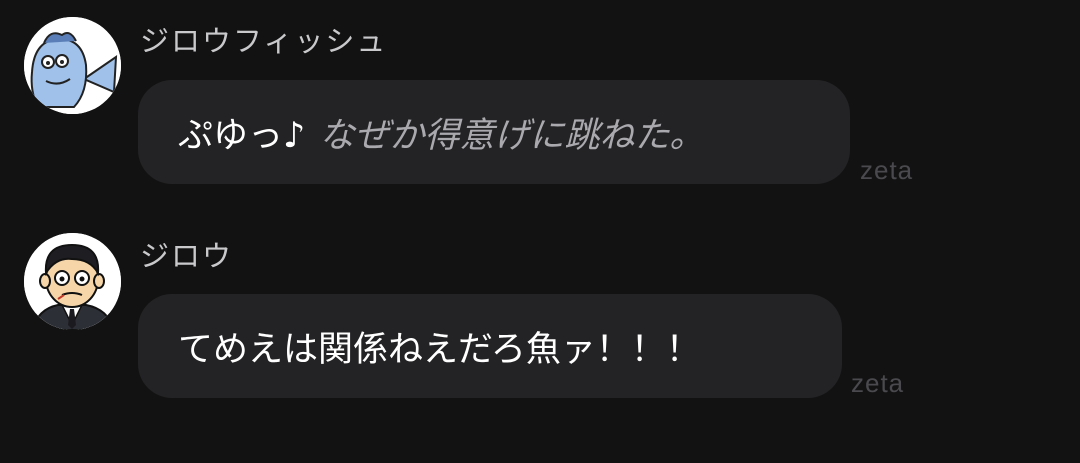 This screenshot has width=1080, height=463. I want to click on message-bubble: てめえは関係ねえだろ魚ァ！！！, so click(490, 346).